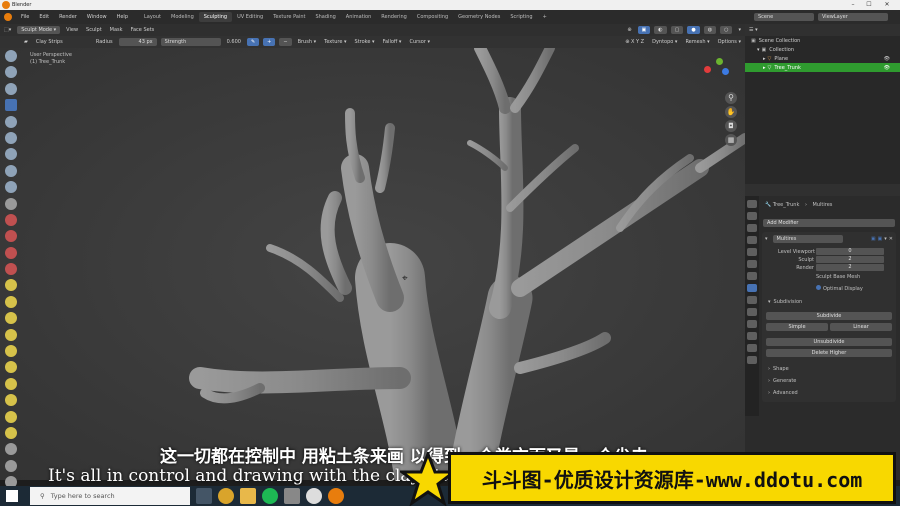 The image size is (900, 506). What do you see at coordinates (739, 30) in the screenshot?
I see `shading-dropdown-icon: ▾` at bounding box center [739, 30].